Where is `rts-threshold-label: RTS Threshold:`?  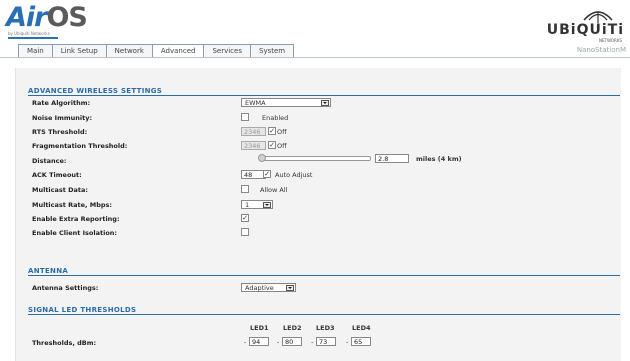 rts-threshold-label: RTS Threshold: is located at coordinates (60, 132).